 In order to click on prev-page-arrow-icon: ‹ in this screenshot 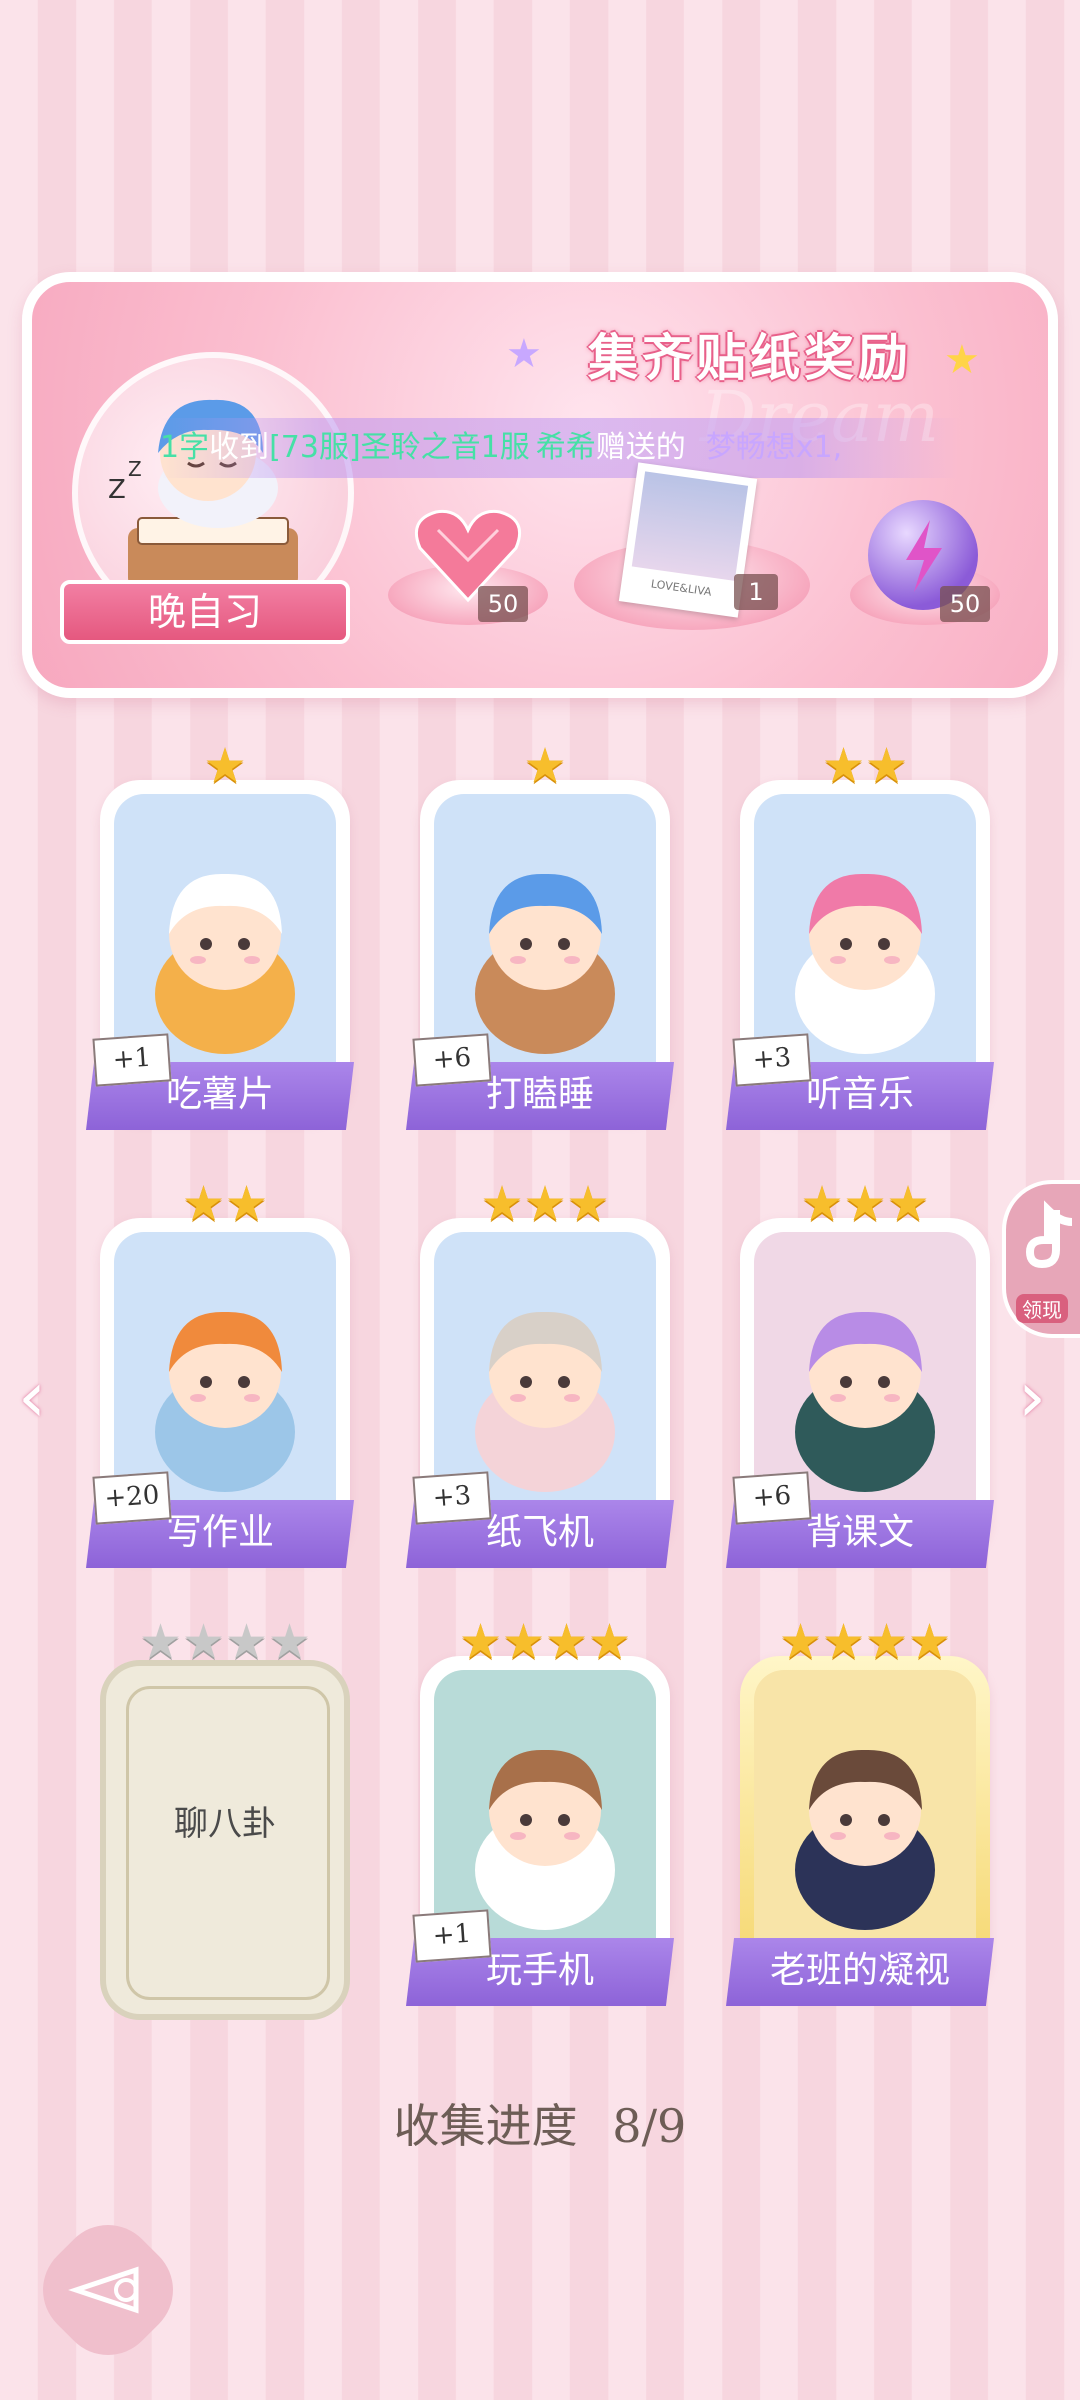, I will do `click(32, 1397)`.